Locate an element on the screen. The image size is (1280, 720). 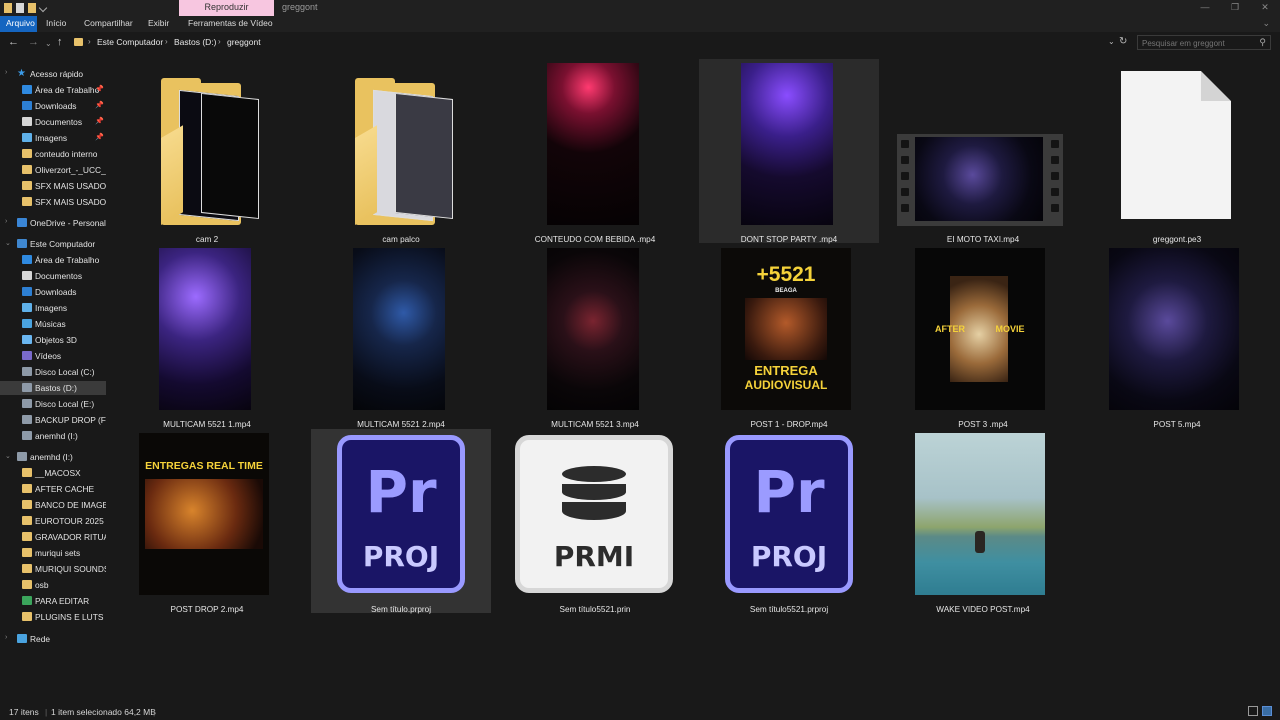
nav-item-folder: AFTER CACHE is located at coordinates (53, 489).